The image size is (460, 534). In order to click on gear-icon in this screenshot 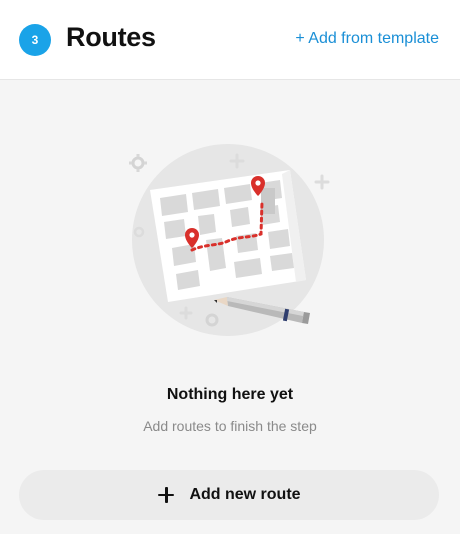, I will do `click(138, 163)`.